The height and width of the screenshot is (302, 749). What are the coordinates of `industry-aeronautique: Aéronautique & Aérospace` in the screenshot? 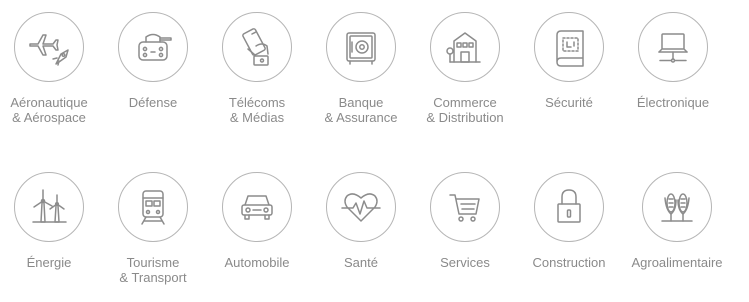 It's located at (51, 68).